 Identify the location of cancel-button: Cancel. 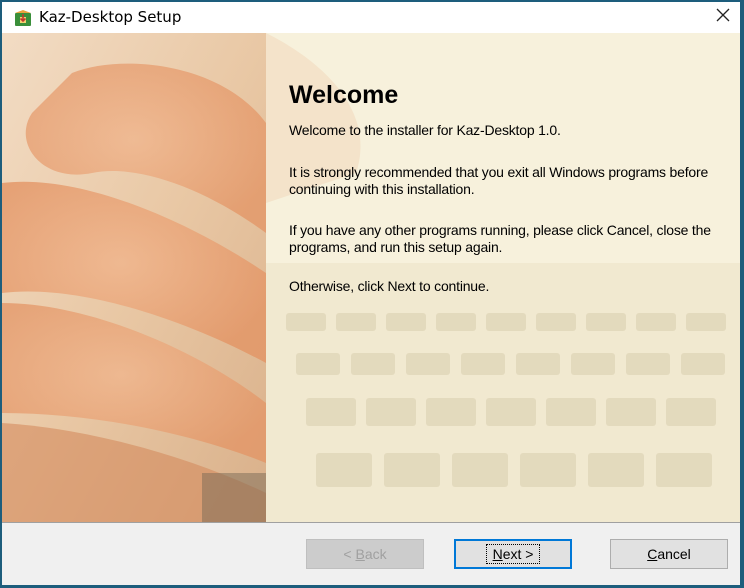
(669, 554).